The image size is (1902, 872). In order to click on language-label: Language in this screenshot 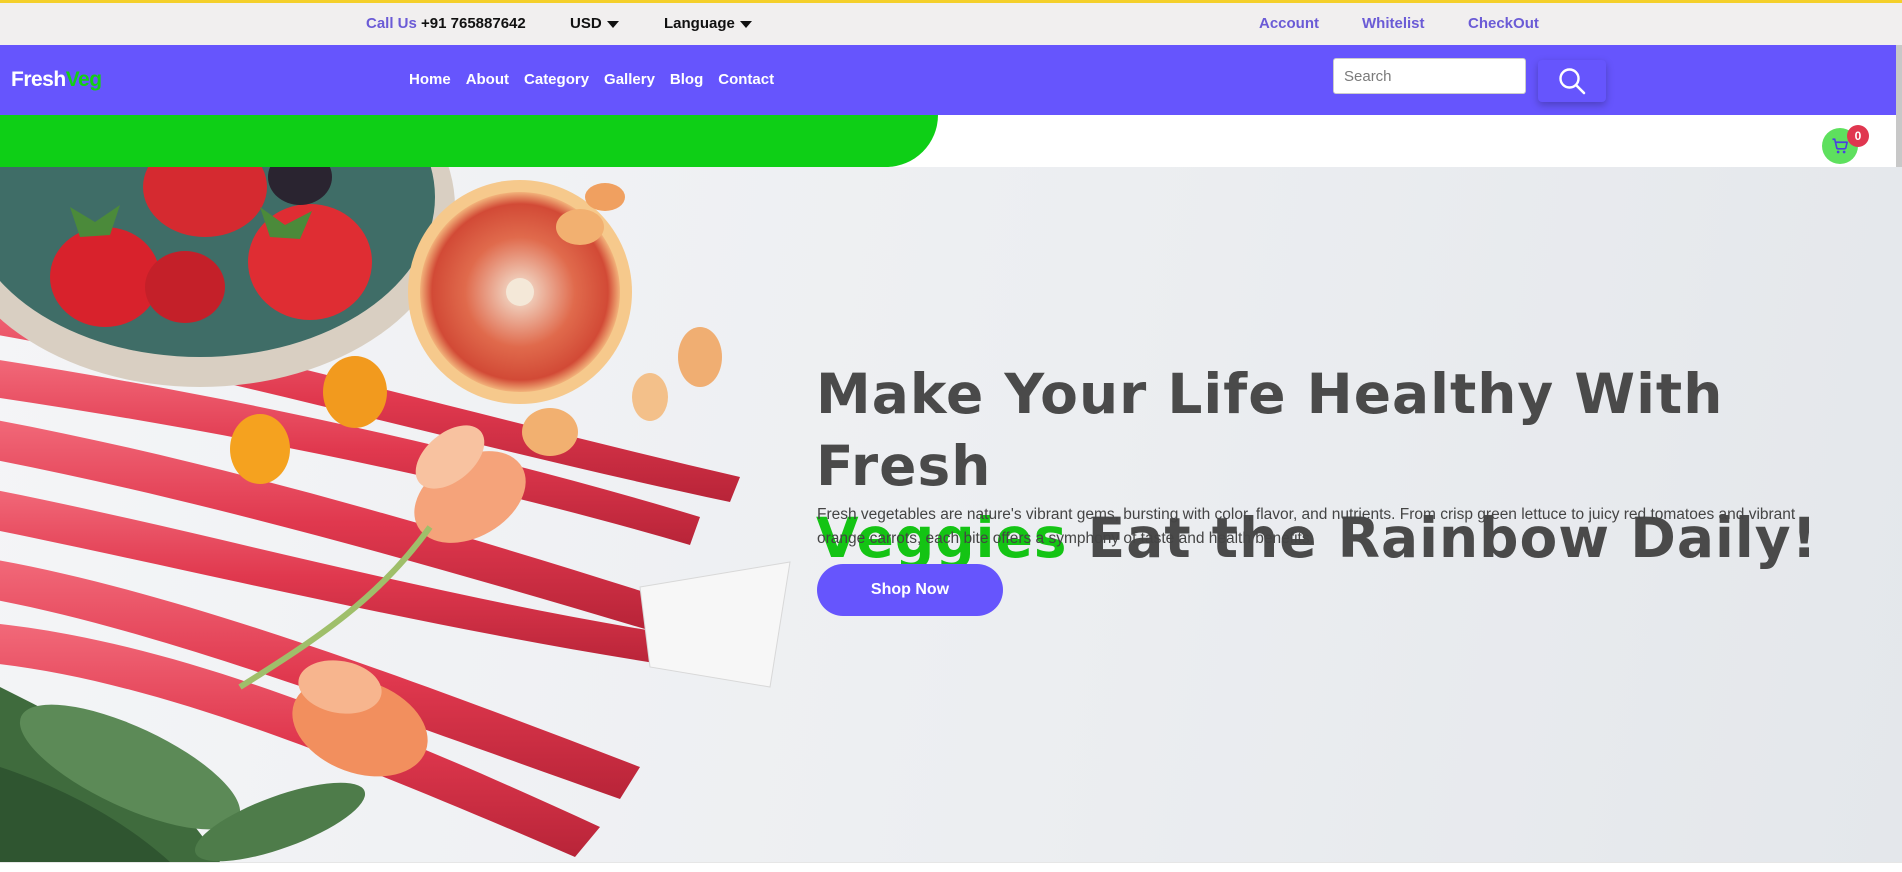, I will do `click(699, 23)`.